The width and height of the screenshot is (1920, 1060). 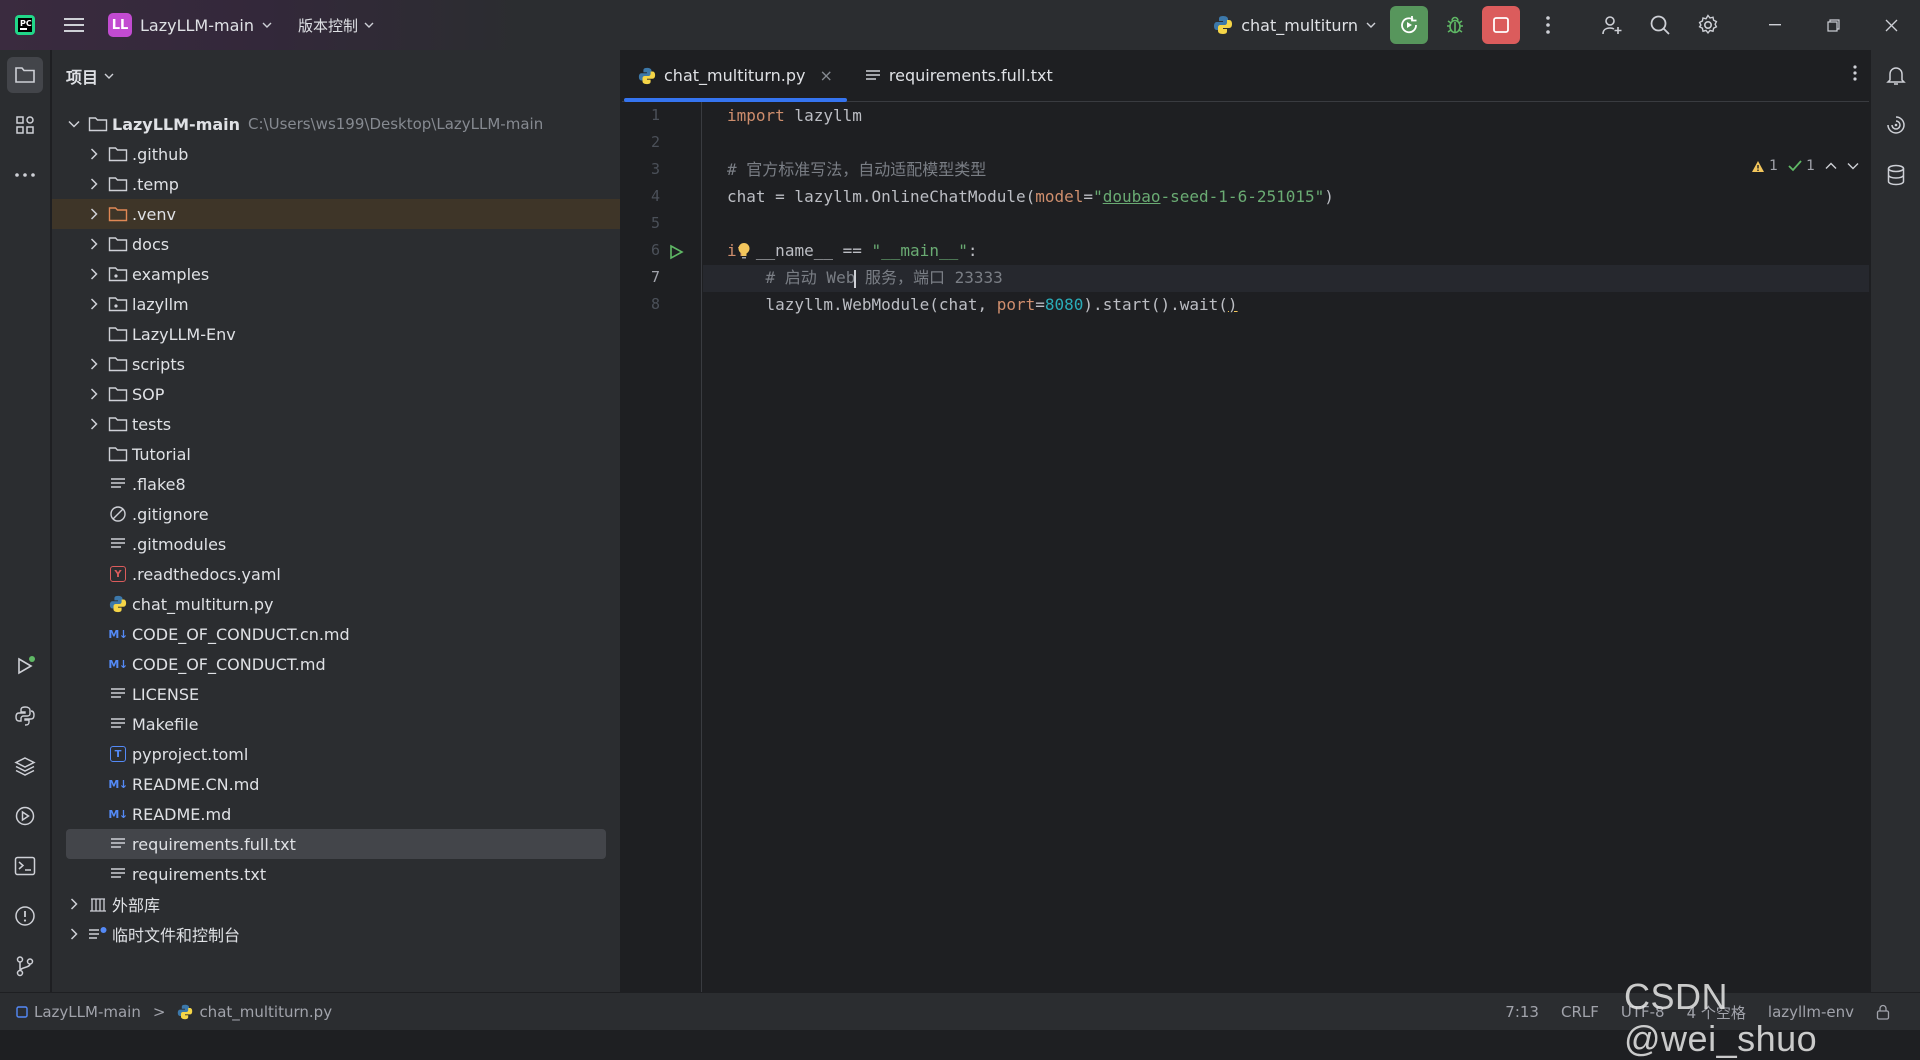 I want to click on search-icon, so click(x=1660, y=25).